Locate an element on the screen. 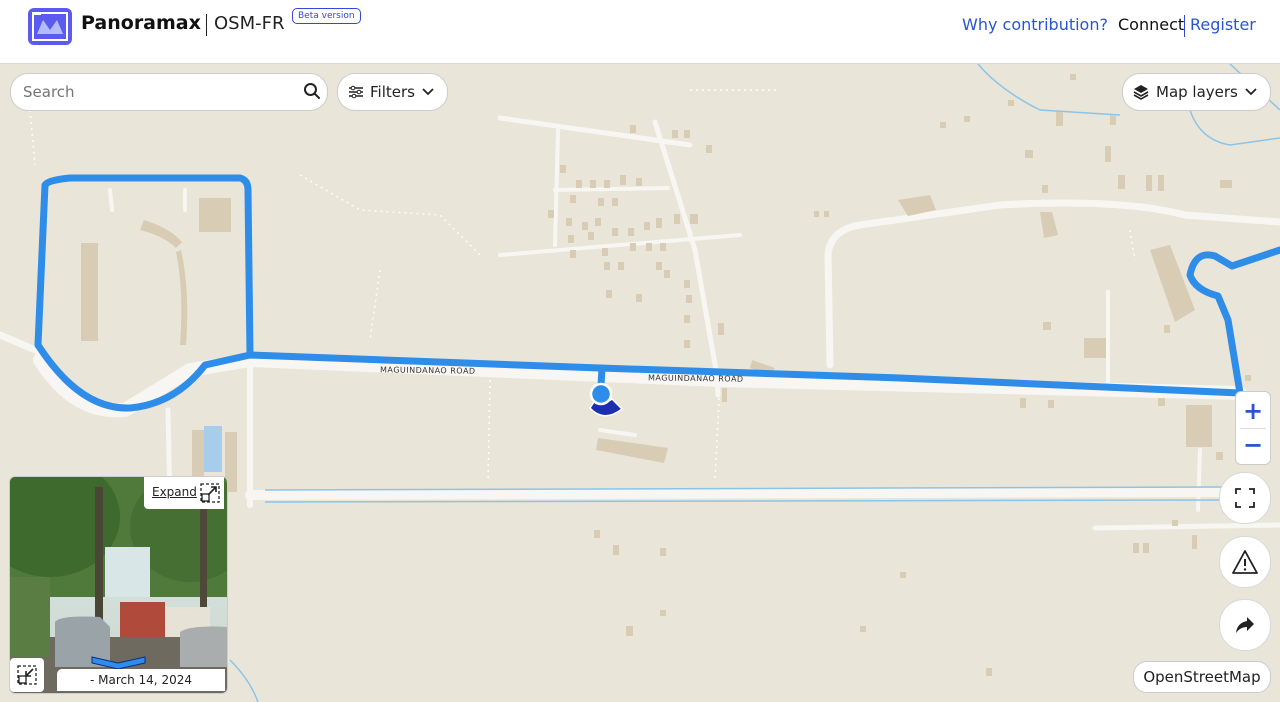 This screenshot has height=702, width=1280. instance-name: OSM-FR is located at coordinates (249, 23).